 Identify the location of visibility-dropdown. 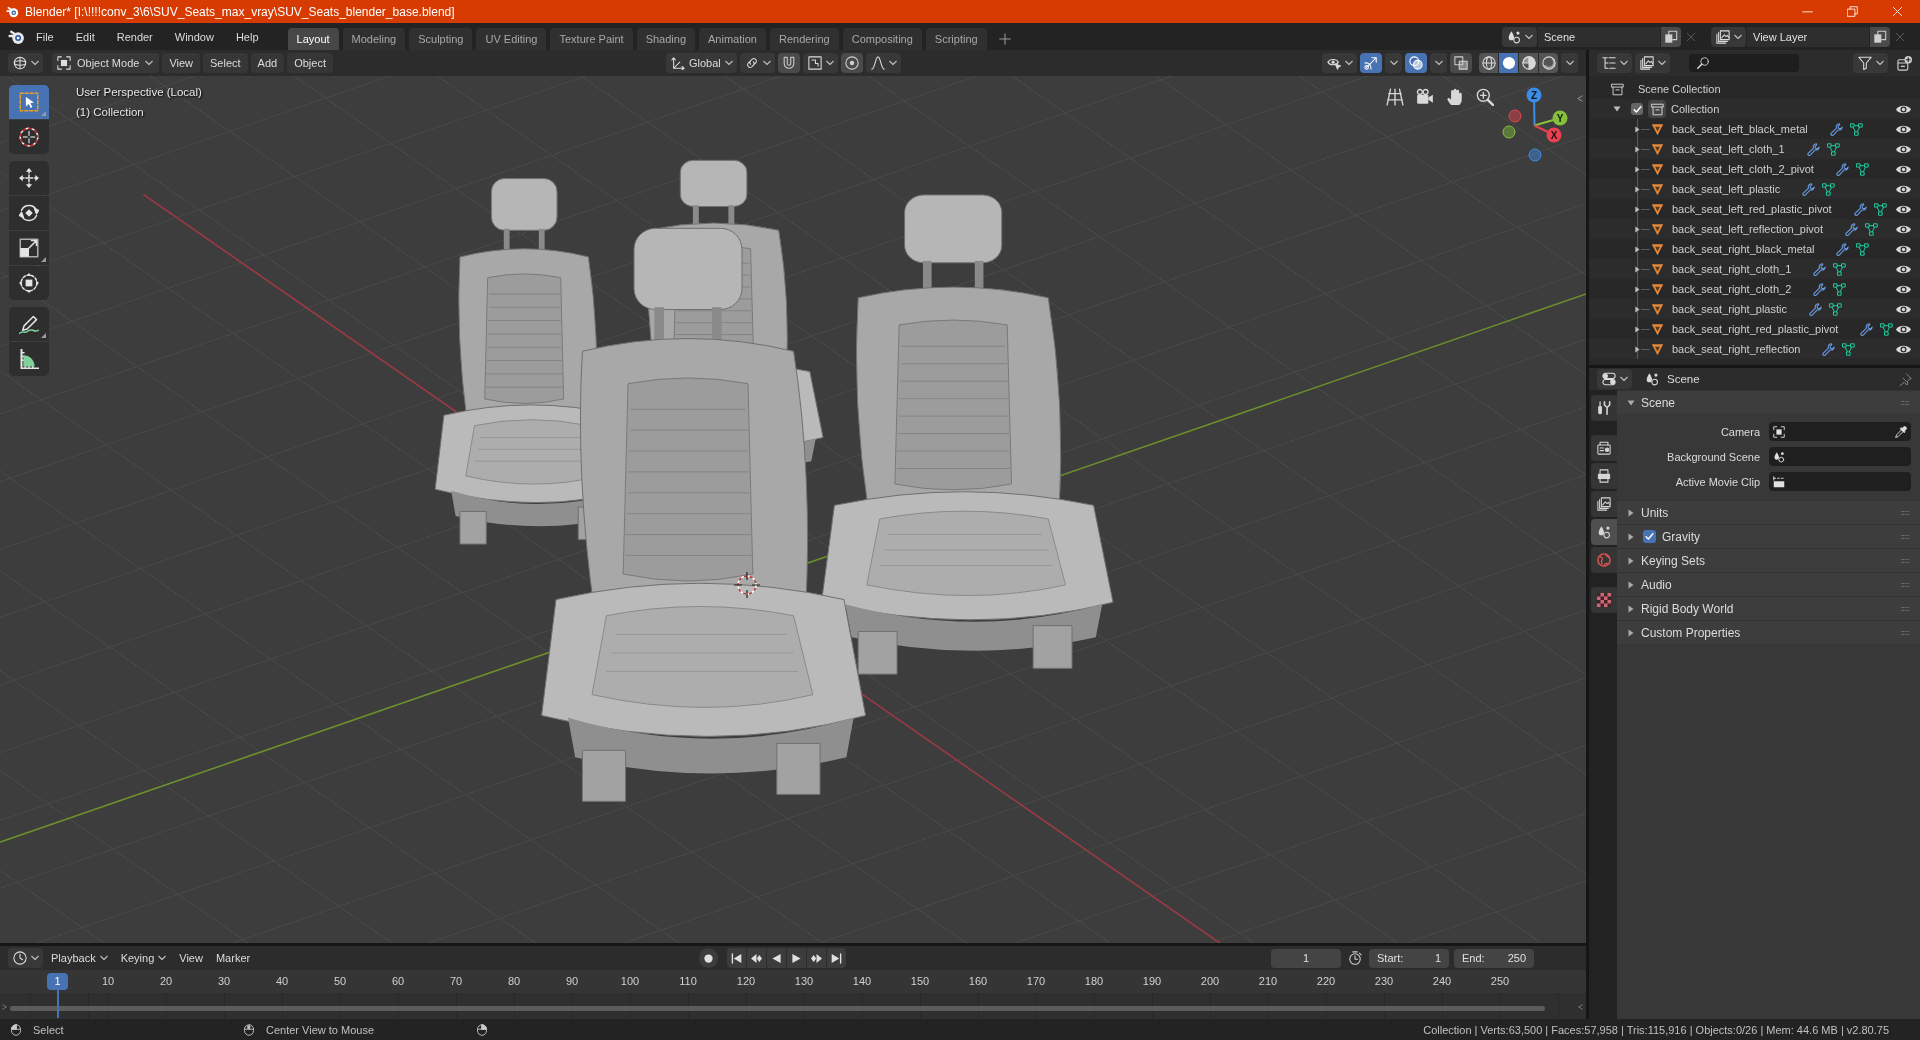
(1339, 63).